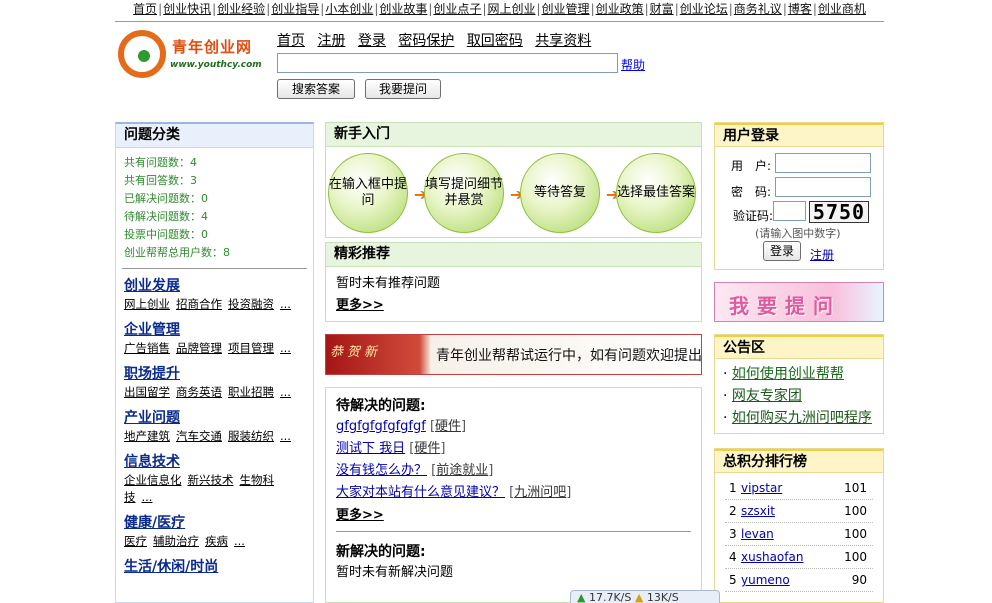 This screenshot has width=992, height=603. Describe the element at coordinates (291, 41) in the screenshot. I see `header-link-home: 首页` at that location.